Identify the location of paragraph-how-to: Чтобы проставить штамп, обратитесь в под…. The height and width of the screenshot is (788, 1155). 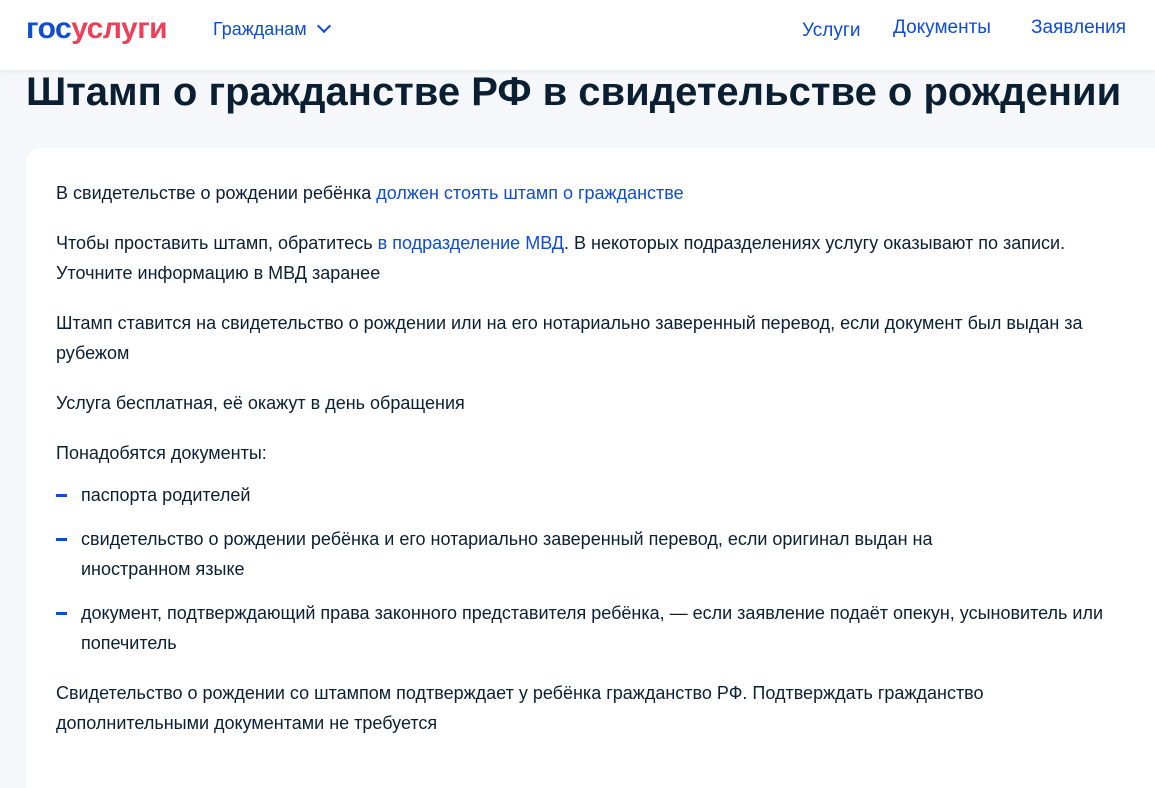
(586, 258).